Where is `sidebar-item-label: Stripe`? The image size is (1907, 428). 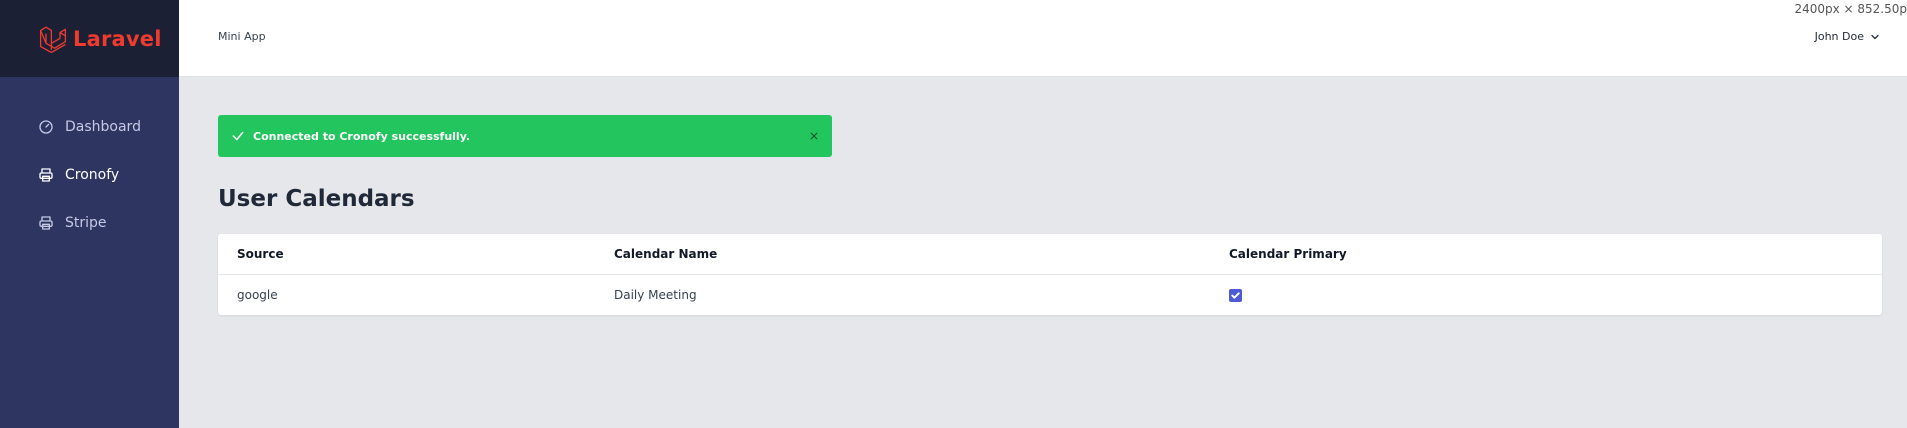
sidebar-item-label: Stripe is located at coordinates (86, 223).